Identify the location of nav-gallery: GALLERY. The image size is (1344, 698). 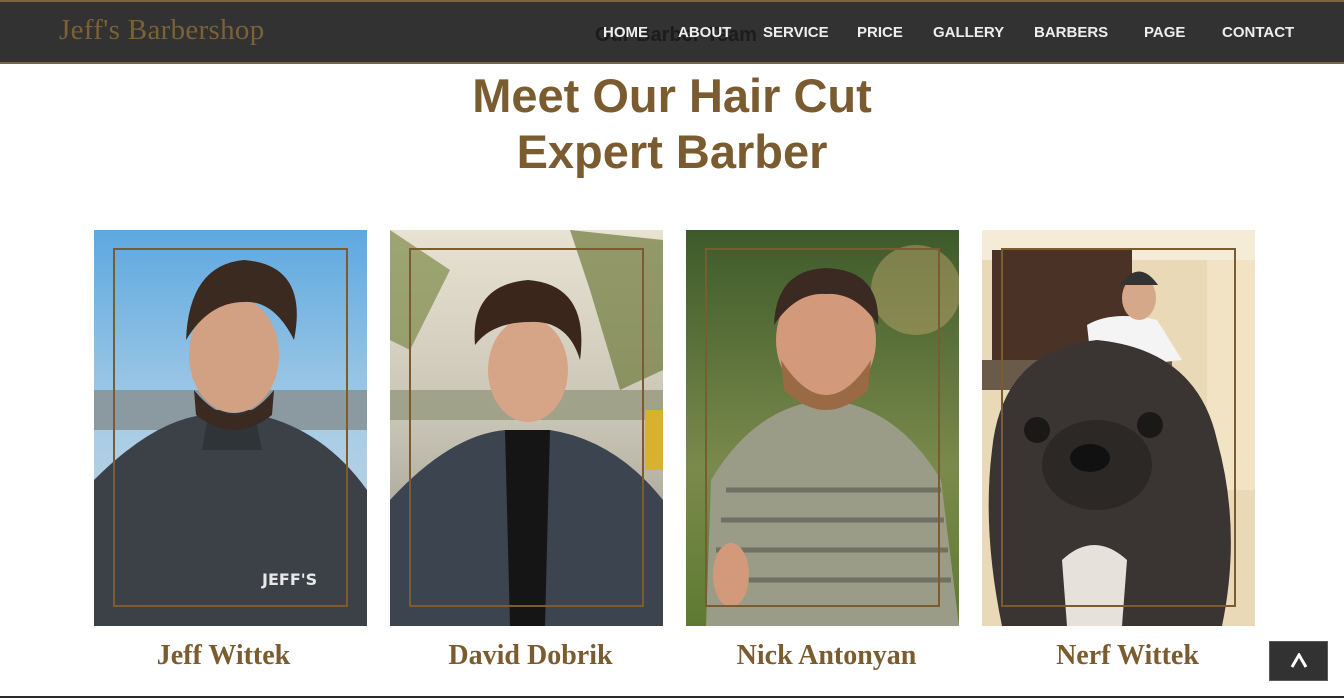
(968, 32).